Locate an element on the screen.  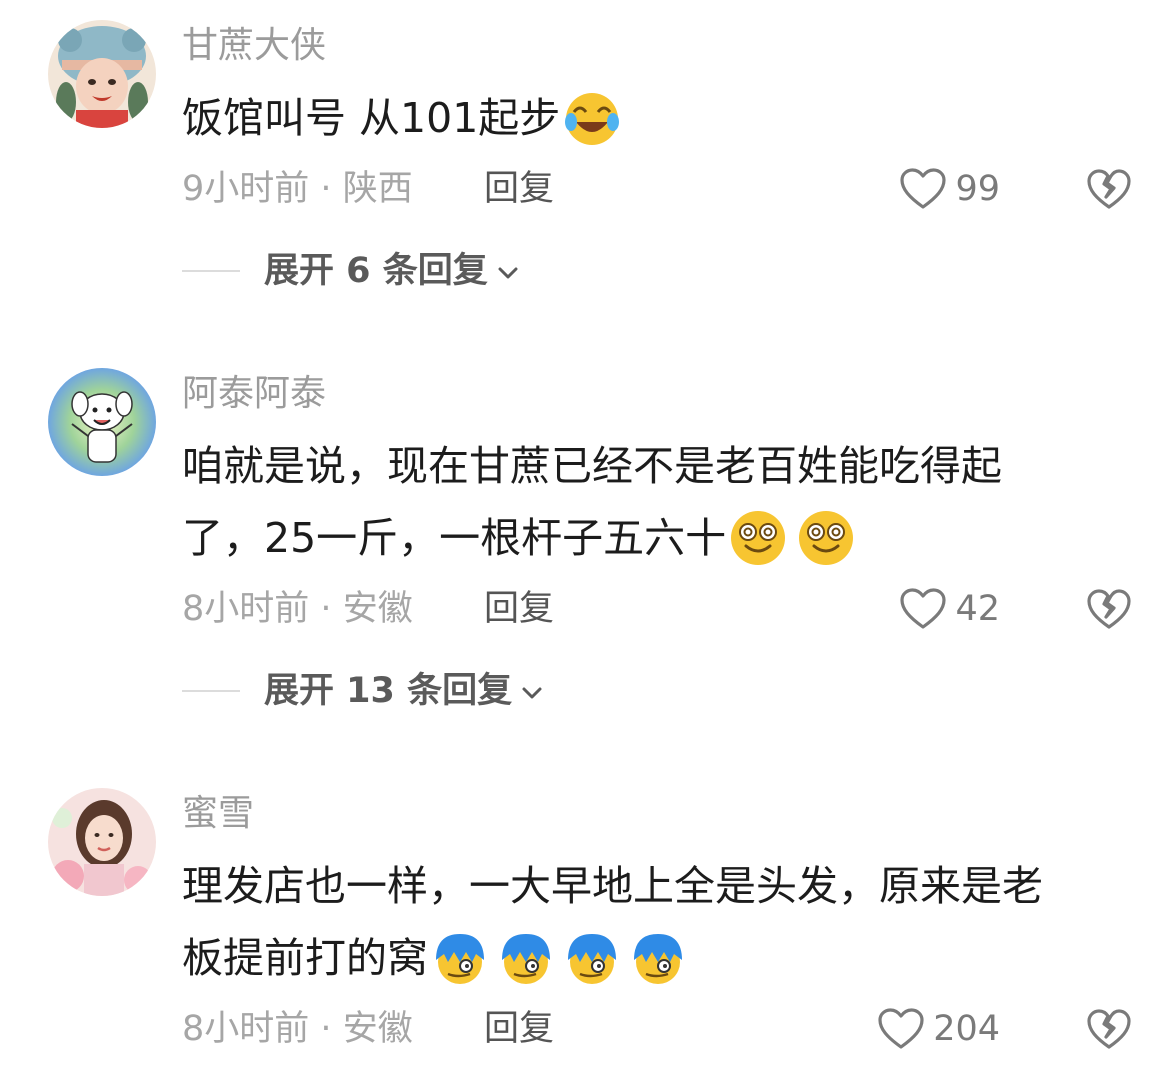
like-count: 204 is located at coordinates (966, 1029).